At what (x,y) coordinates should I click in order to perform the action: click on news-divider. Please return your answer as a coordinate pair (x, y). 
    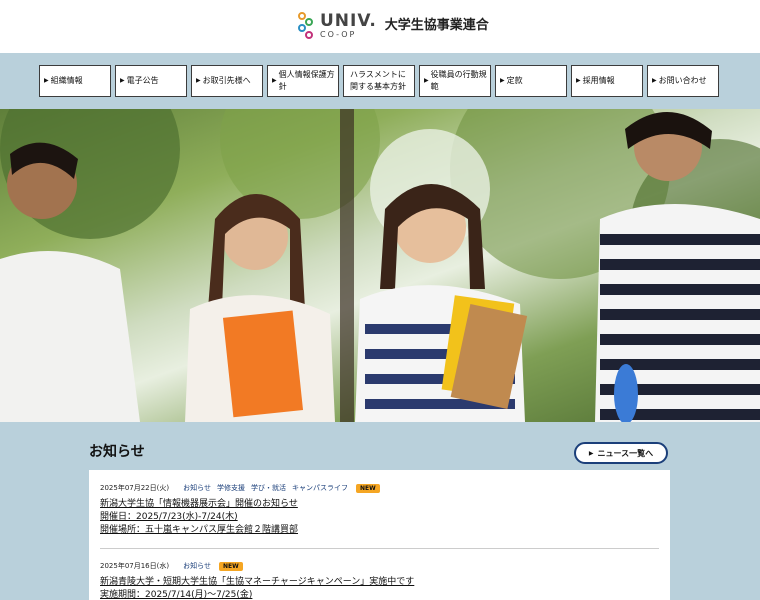
    Looking at the image, I should click on (379, 548).